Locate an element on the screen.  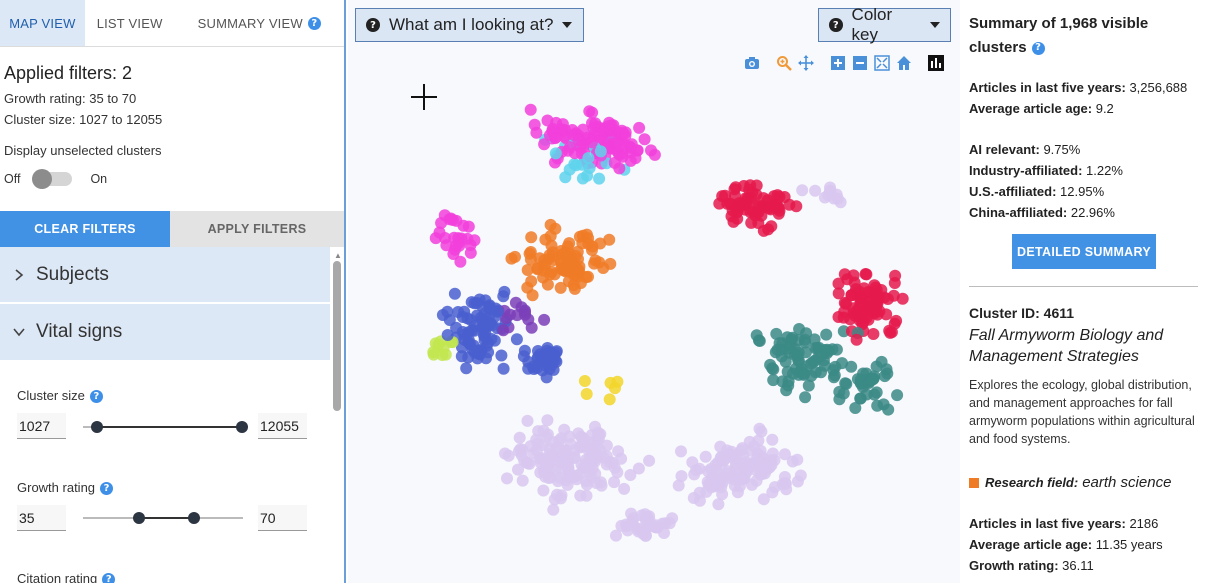
cluster-size-min-input: 1027 is located at coordinates (41, 426).